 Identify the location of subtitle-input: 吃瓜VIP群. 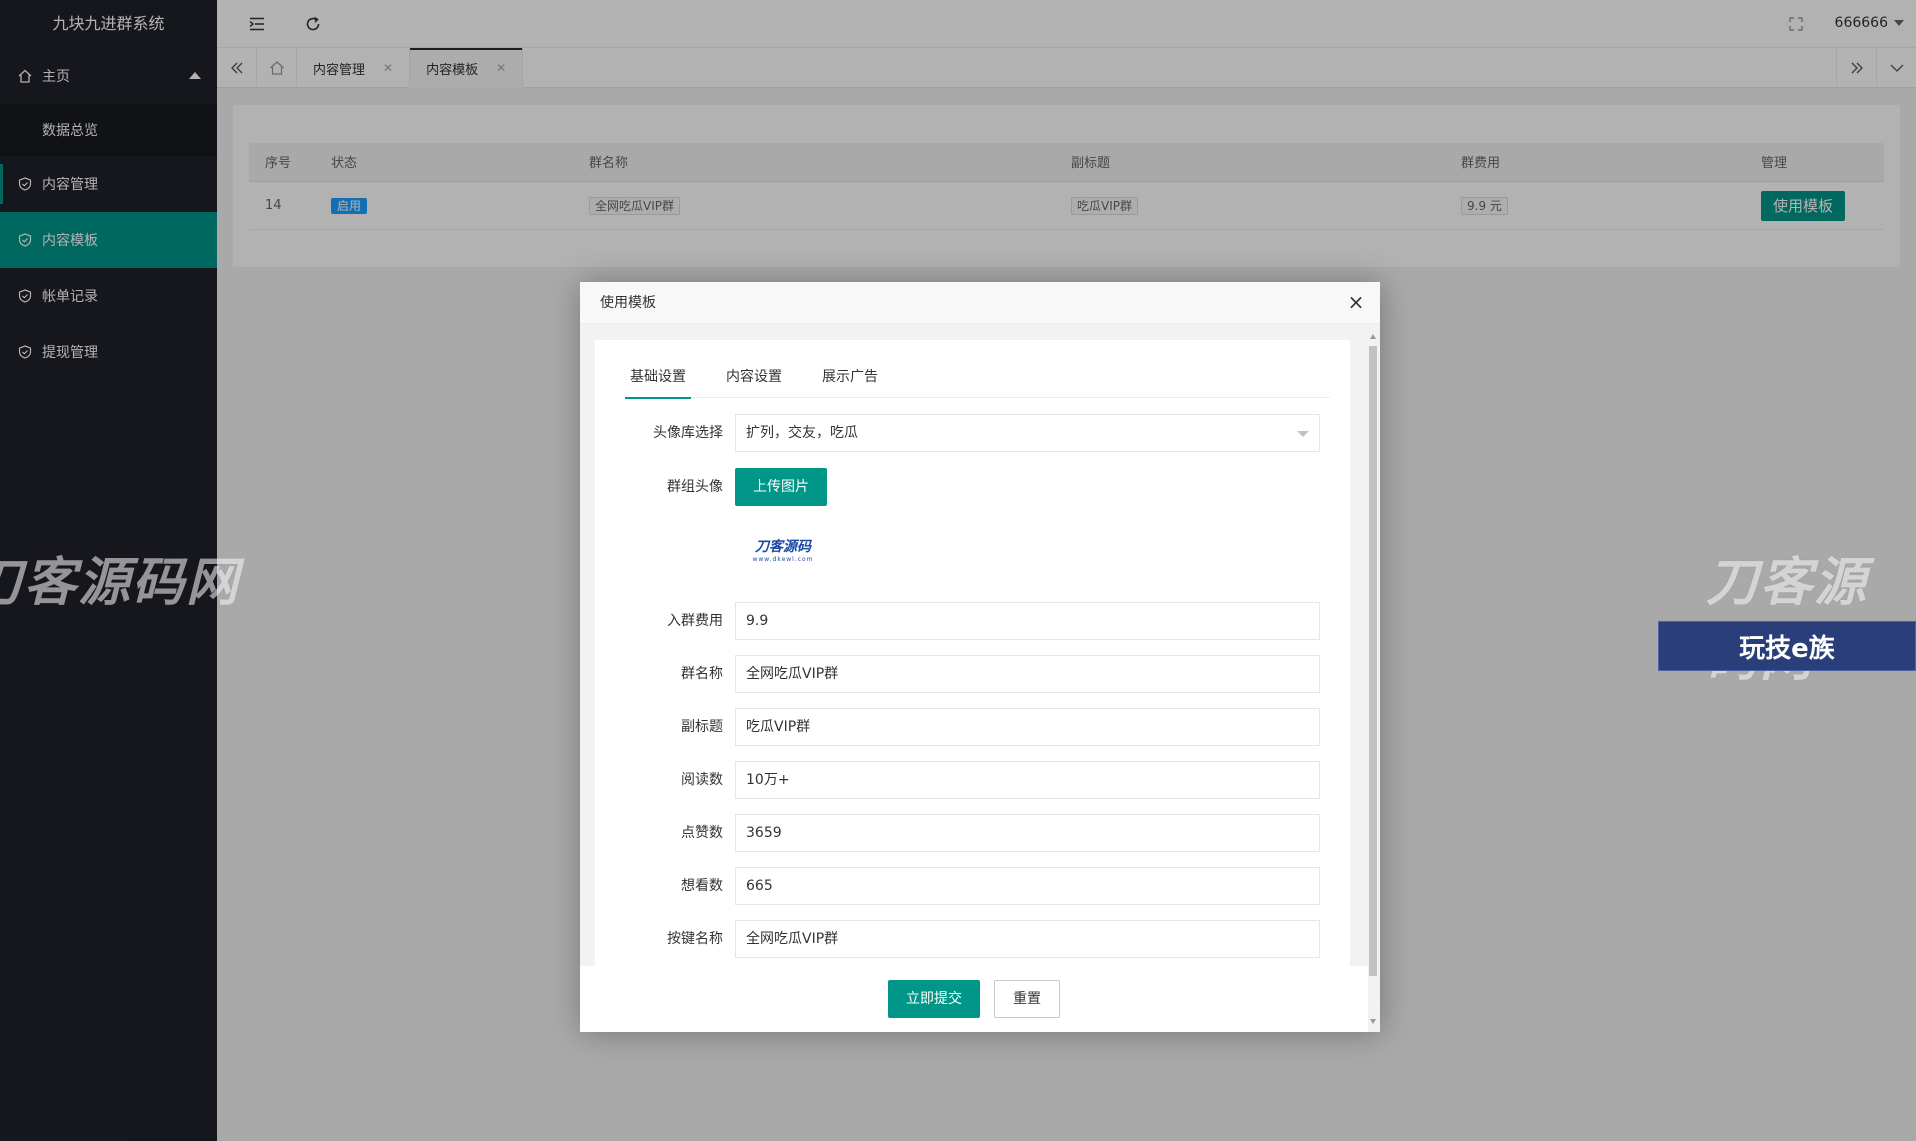
(1027, 727).